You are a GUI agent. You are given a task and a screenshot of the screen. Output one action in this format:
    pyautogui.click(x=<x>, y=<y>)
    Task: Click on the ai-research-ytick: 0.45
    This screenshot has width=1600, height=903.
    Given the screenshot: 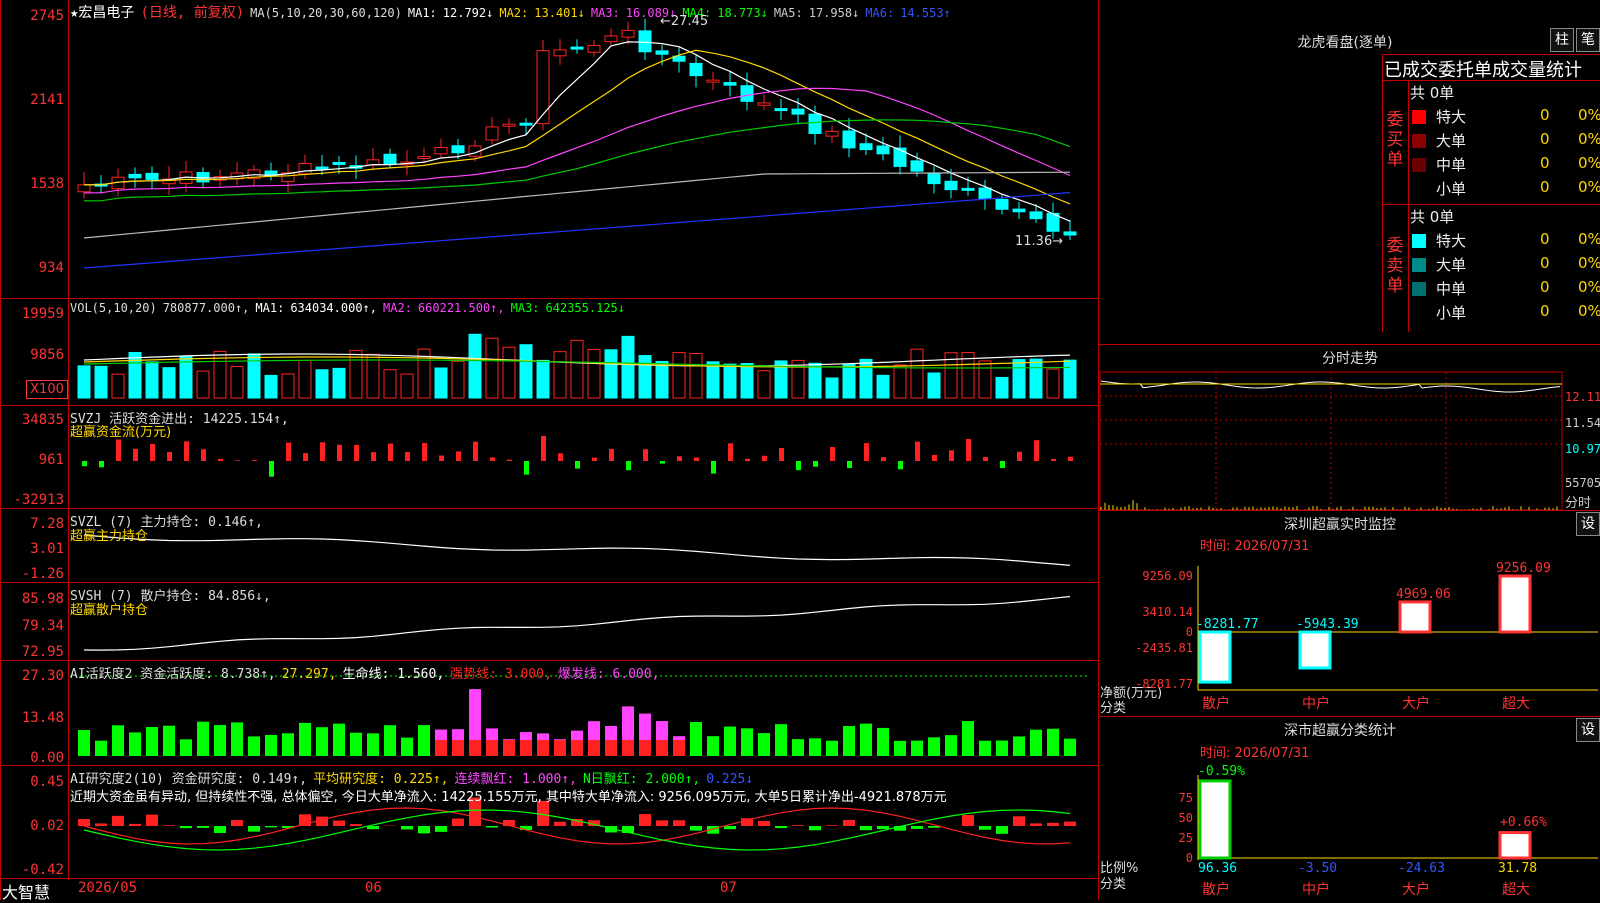 What is the action you would take?
    pyautogui.click(x=32, y=782)
    